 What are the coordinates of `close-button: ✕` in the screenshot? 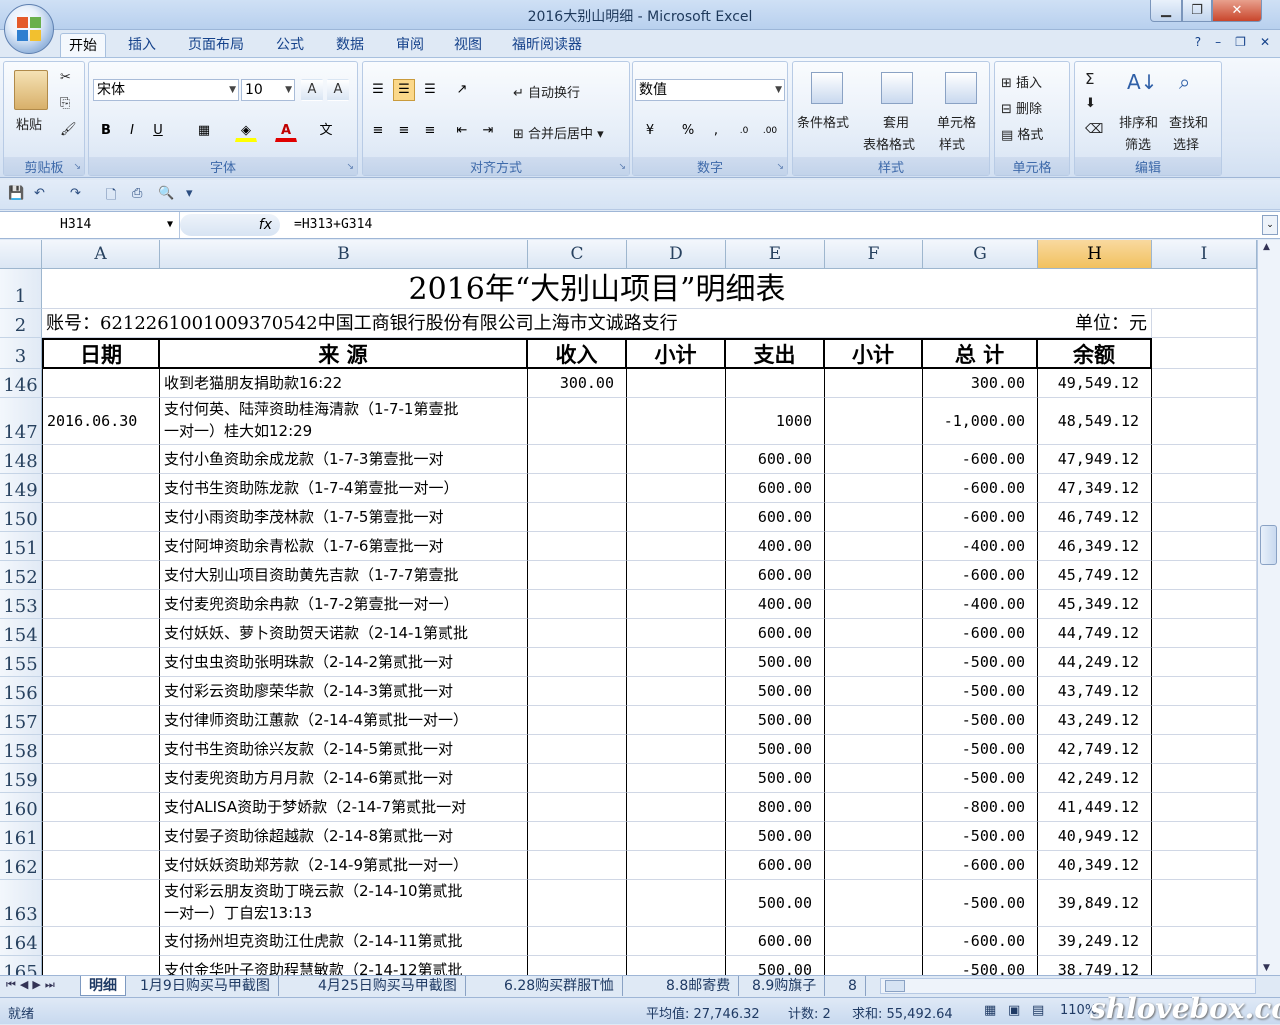 It's located at (1237, 11).